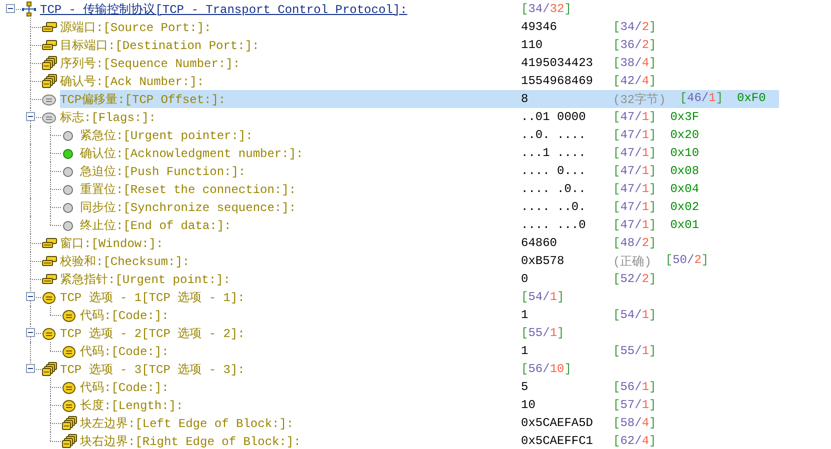 The image size is (831, 449). Describe the element at coordinates (554, 207) in the screenshot. I see `field-value: .... ..0.` at that location.